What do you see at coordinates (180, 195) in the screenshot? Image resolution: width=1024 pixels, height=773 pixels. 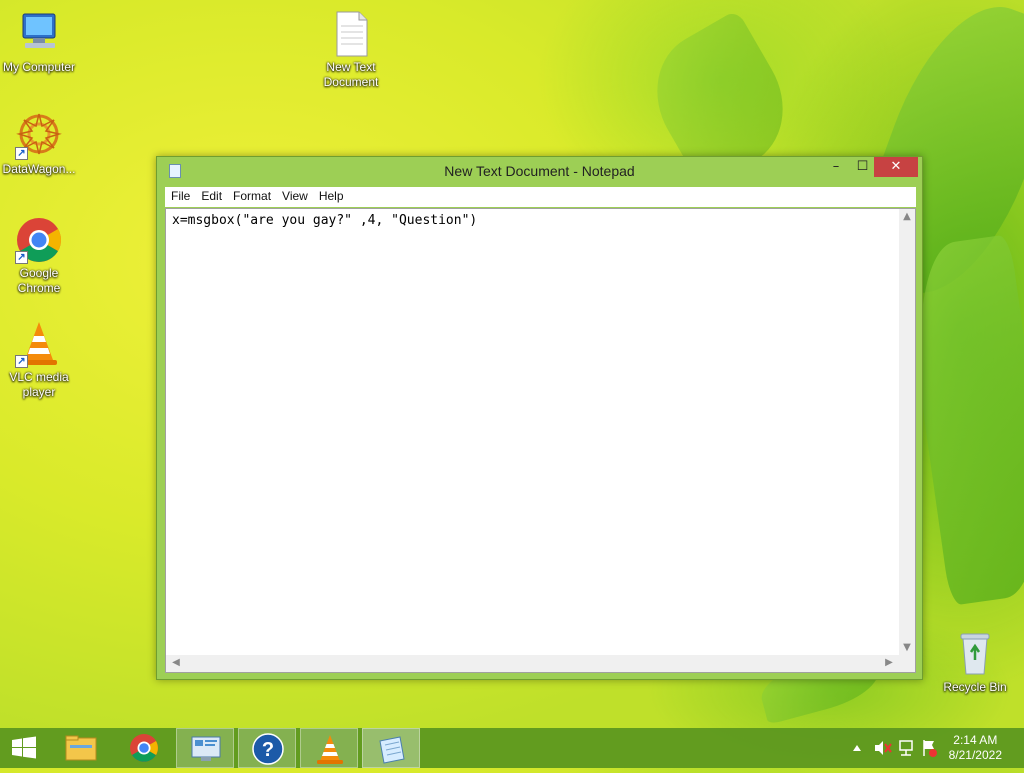 I see `menu-file: File` at bounding box center [180, 195].